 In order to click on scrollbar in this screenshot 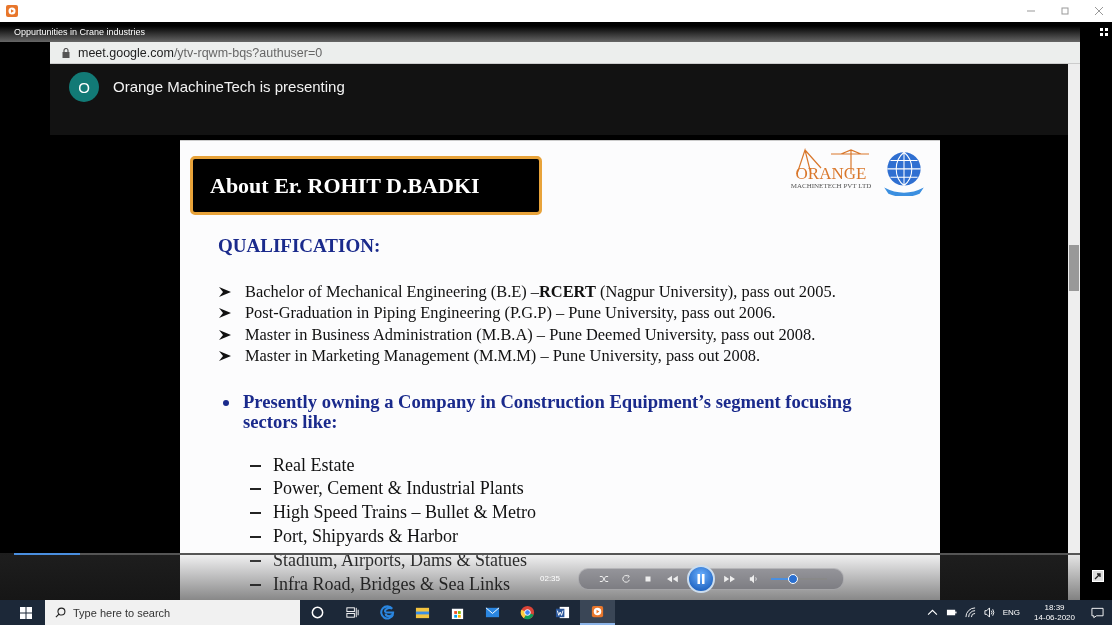, I will do `click(1074, 332)`.